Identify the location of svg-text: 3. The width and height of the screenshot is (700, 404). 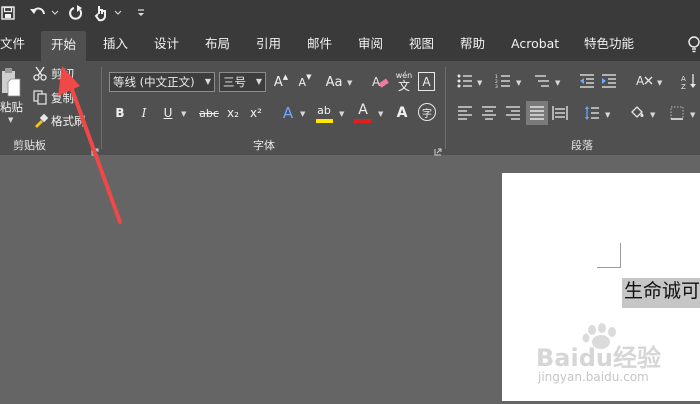
(496, 86).